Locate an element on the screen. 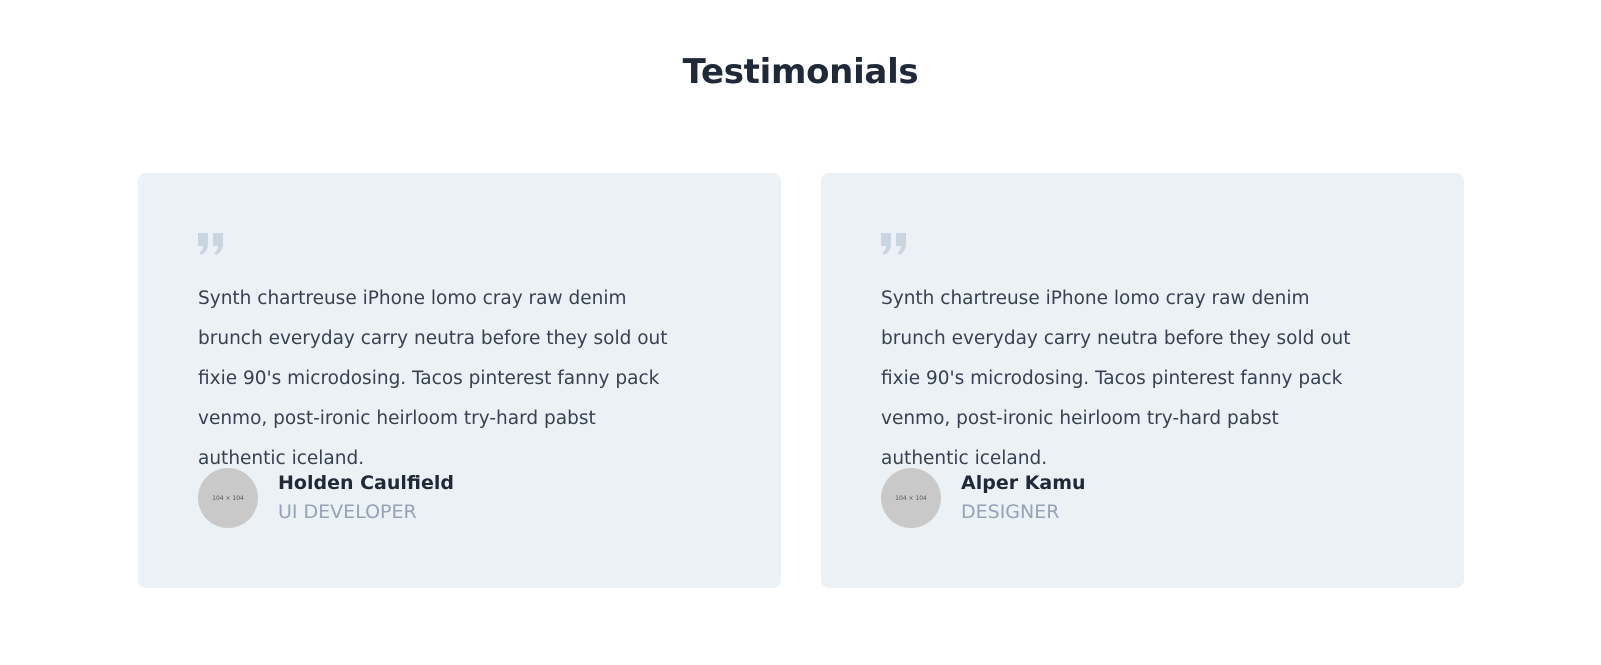  testimonial-author: 104 × 104 Alper Kamu DESIGNER is located at coordinates (983, 498).